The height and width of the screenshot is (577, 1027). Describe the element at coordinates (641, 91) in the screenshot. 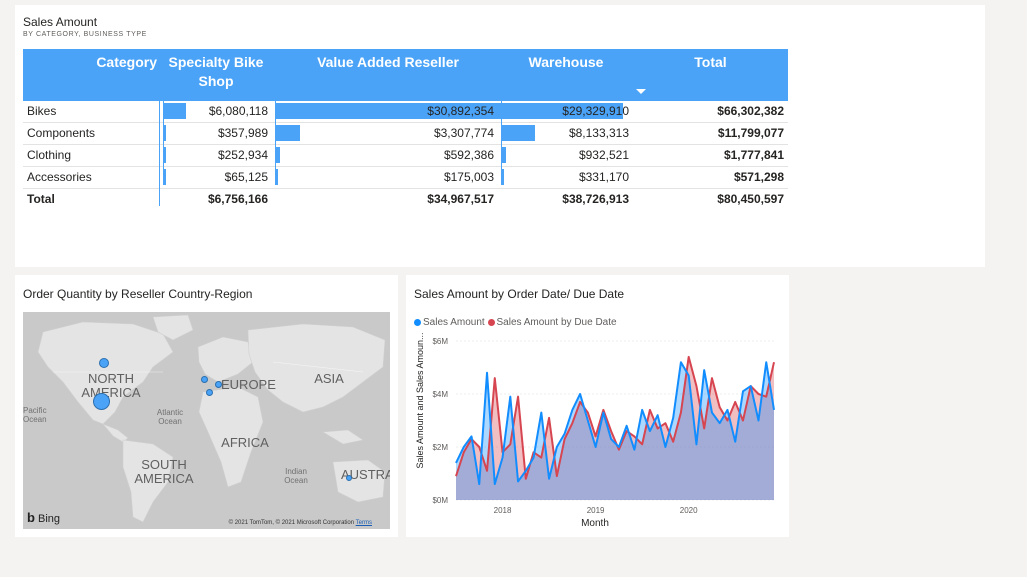

I see `sort-descending-icon` at that location.